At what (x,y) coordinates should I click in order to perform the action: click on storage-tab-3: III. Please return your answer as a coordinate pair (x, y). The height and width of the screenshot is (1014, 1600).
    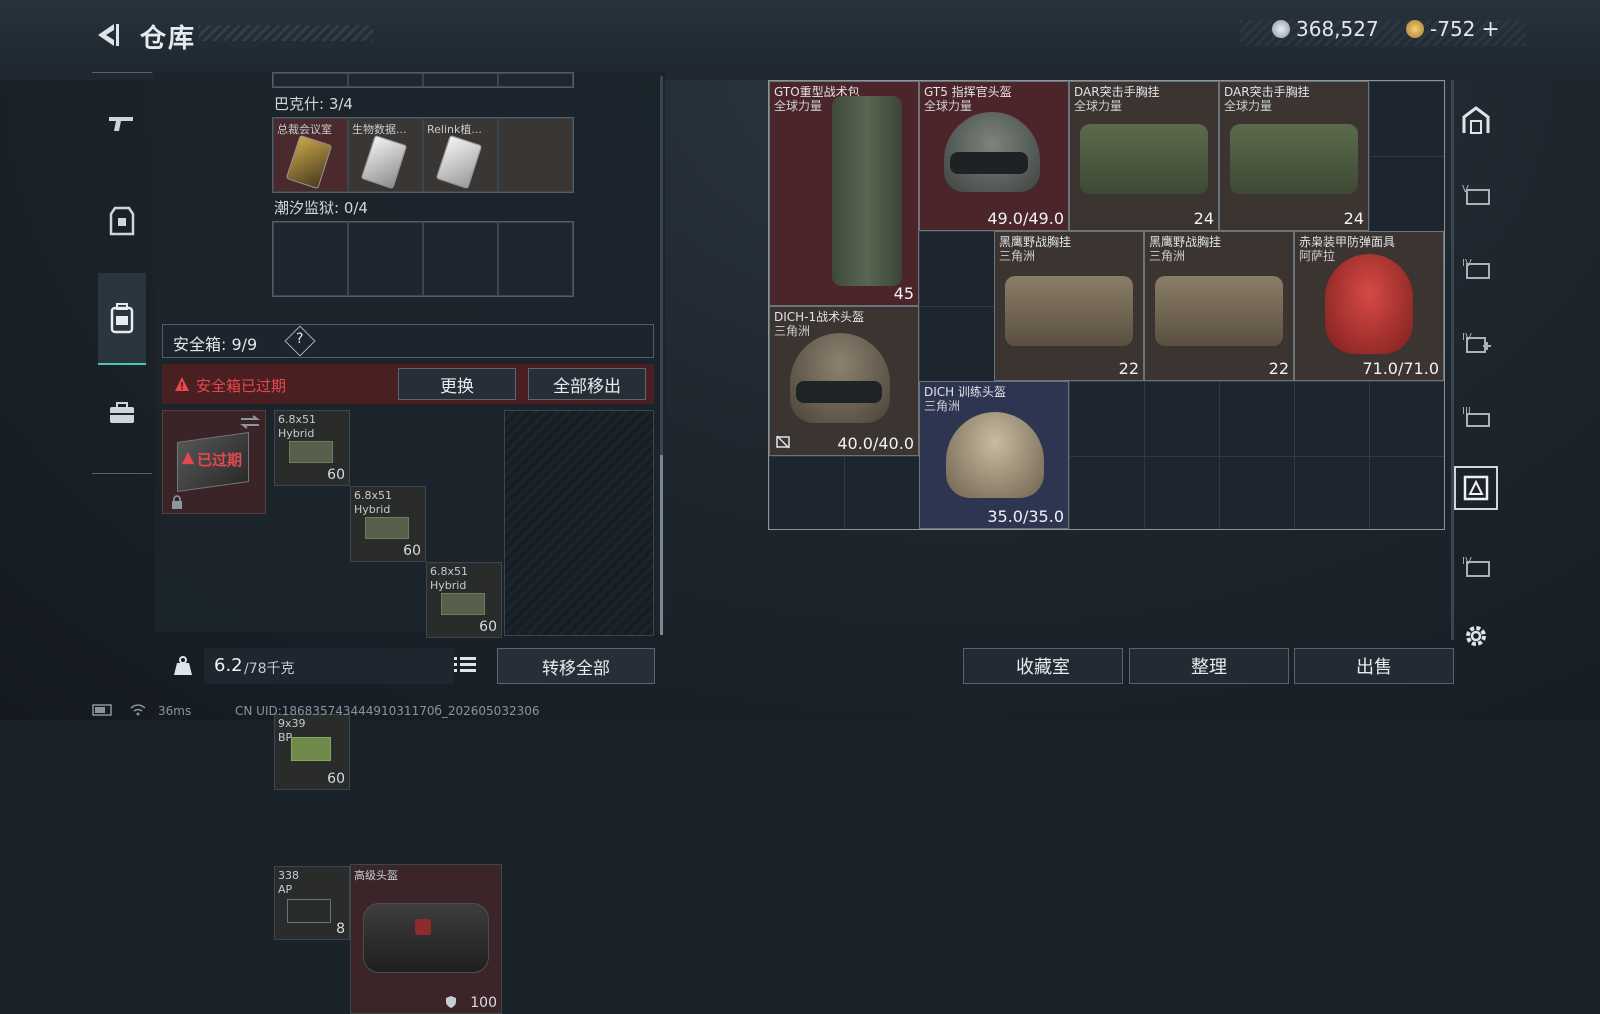
    Looking at the image, I should click on (1476, 416).